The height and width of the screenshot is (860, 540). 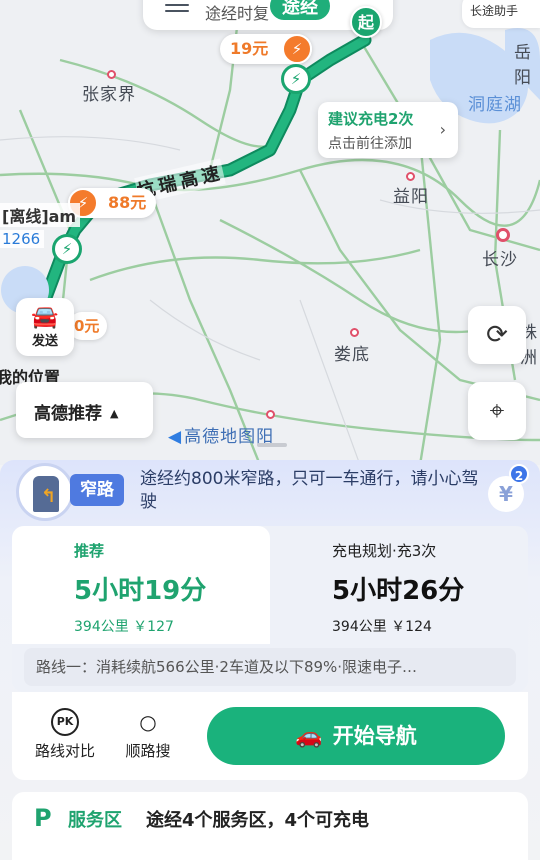 I want to click on charge-suggestion-card: 建议充电2次 点击前往添加 ›, so click(x=388, y=130).